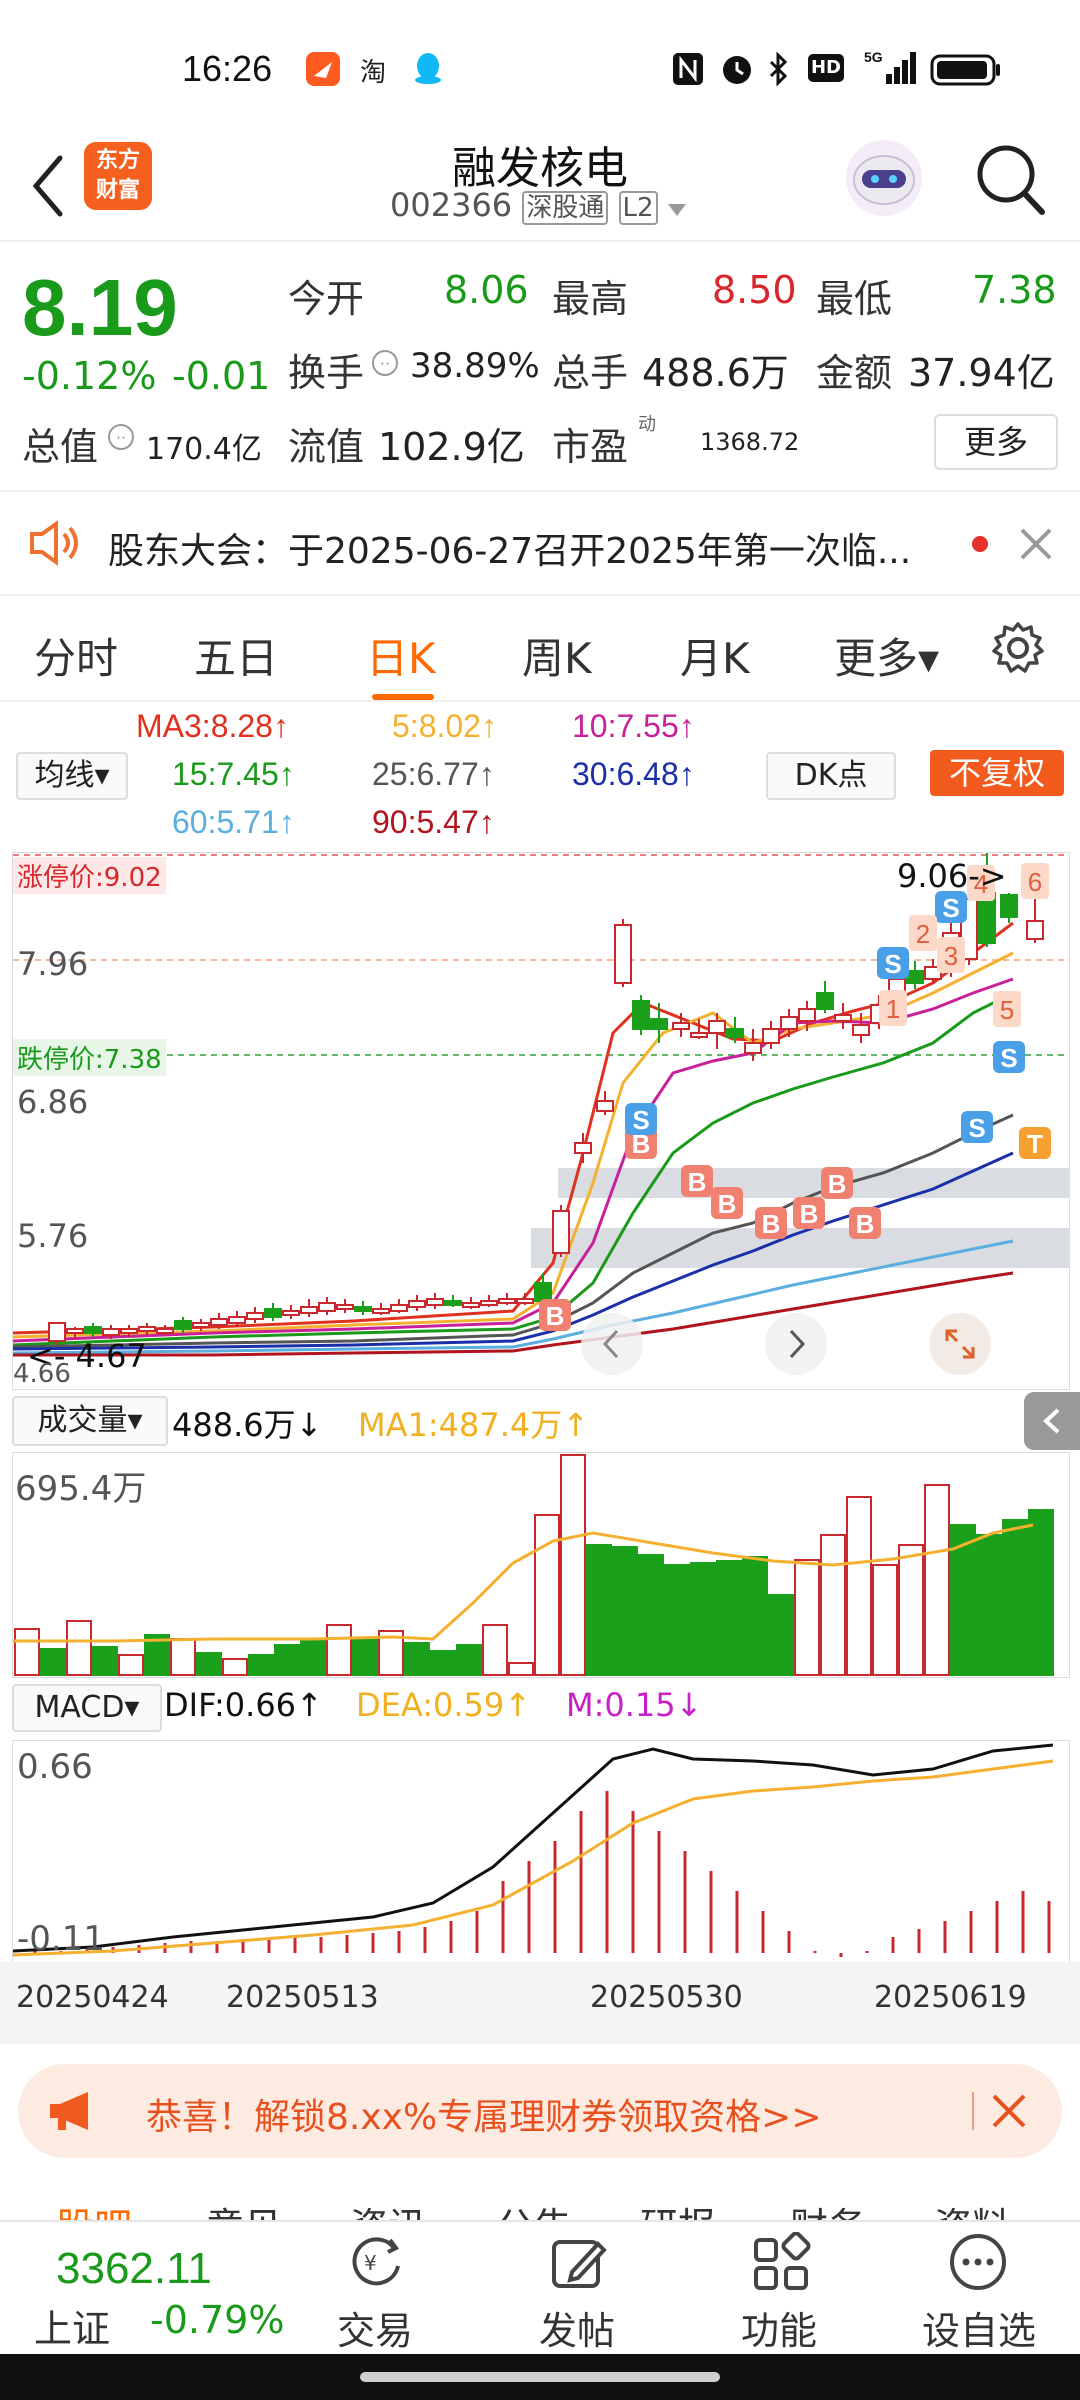 The height and width of the screenshot is (2400, 1080). What do you see at coordinates (326, 447) in the screenshot?
I see `float-value-label: 流值` at bounding box center [326, 447].